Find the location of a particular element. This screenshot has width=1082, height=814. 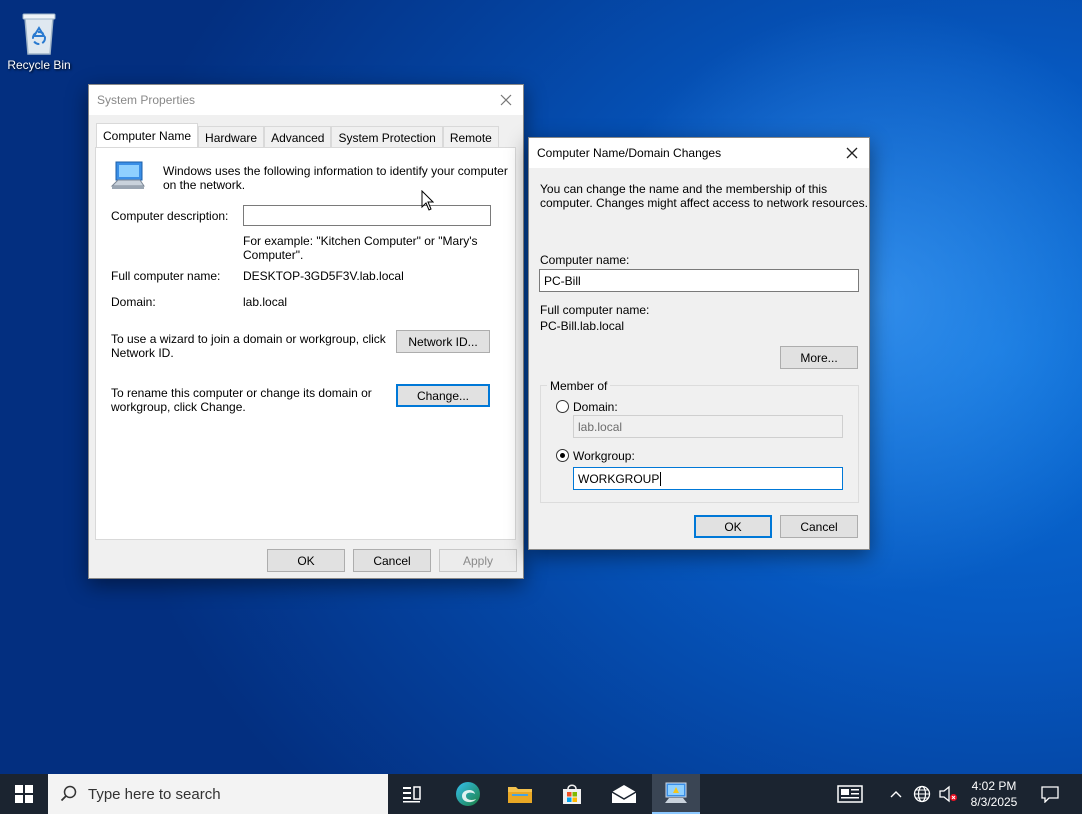

apply-button: Apply is located at coordinates (478, 560).